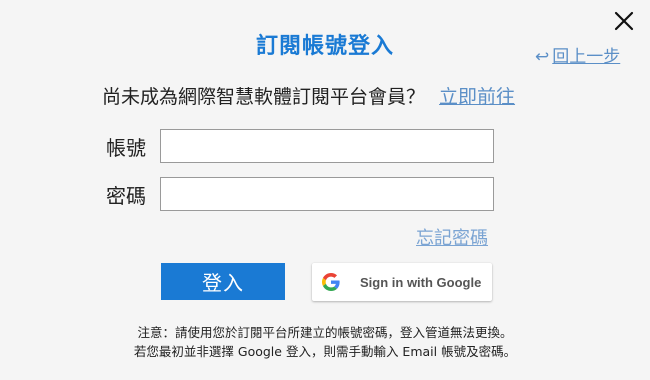 The height and width of the screenshot is (380, 650). I want to click on password-label: 密碼, so click(126, 196).